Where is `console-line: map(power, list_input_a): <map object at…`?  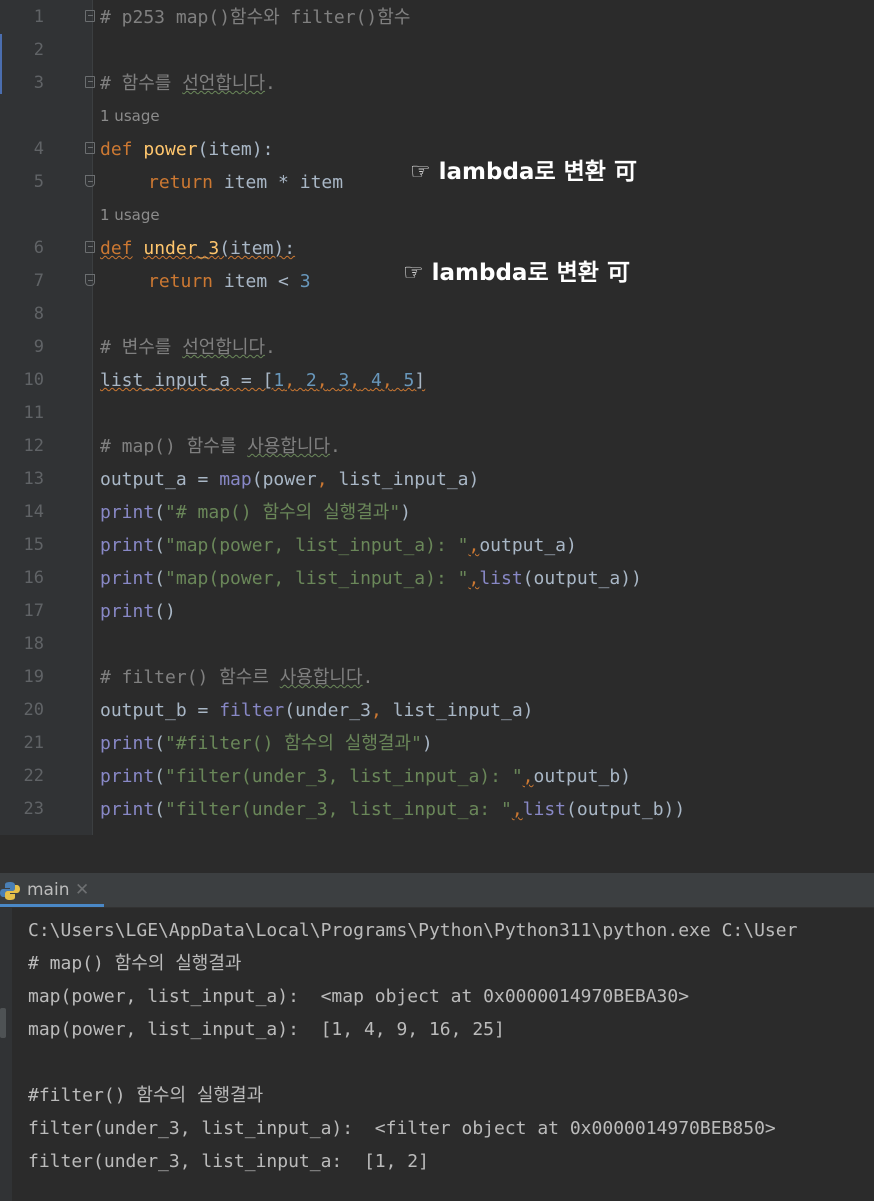
console-line: map(power, list_input_a): <map object at… is located at coordinates (359, 996).